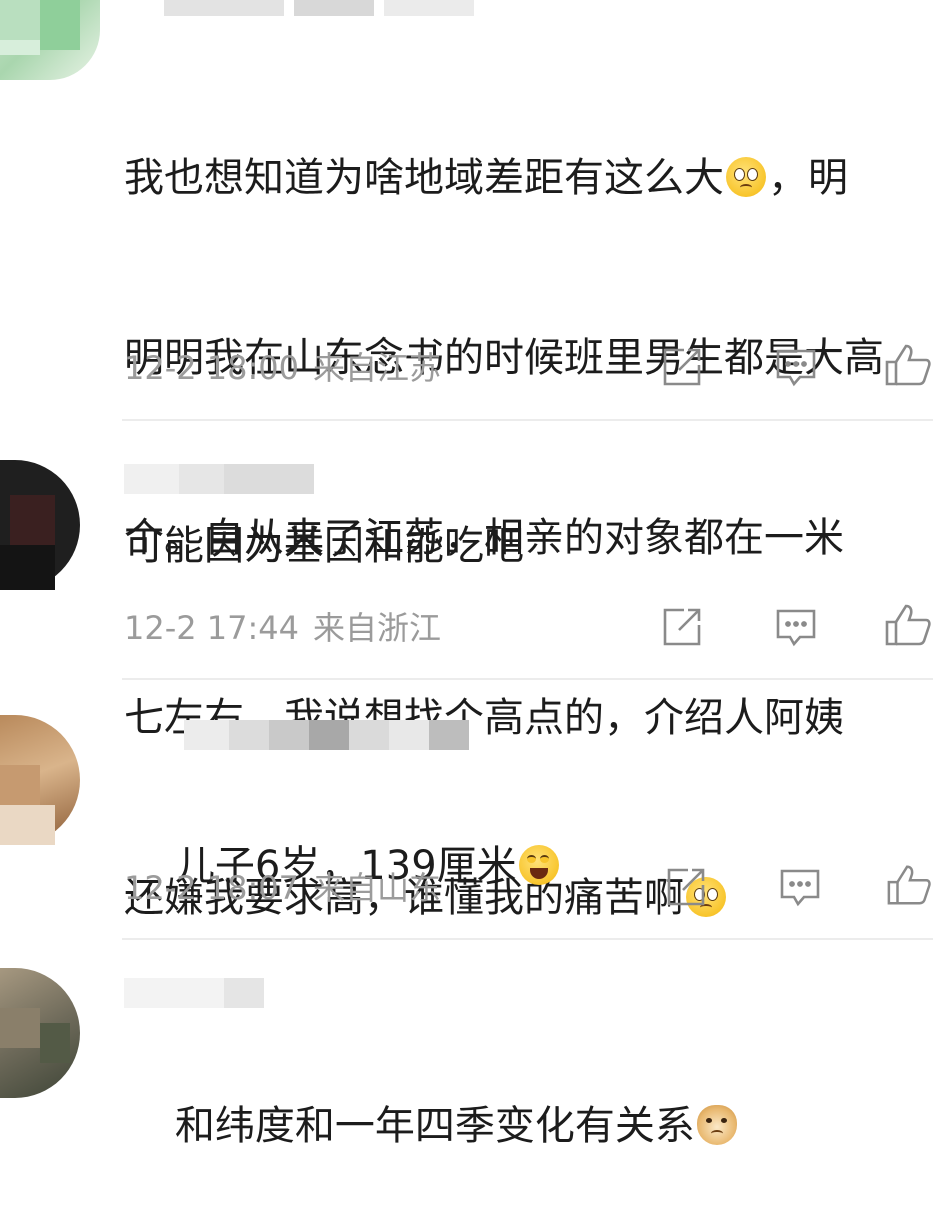  Describe the element at coordinates (716, 1125) in the screenshot. I see `doge-emoji-icon` at that location.